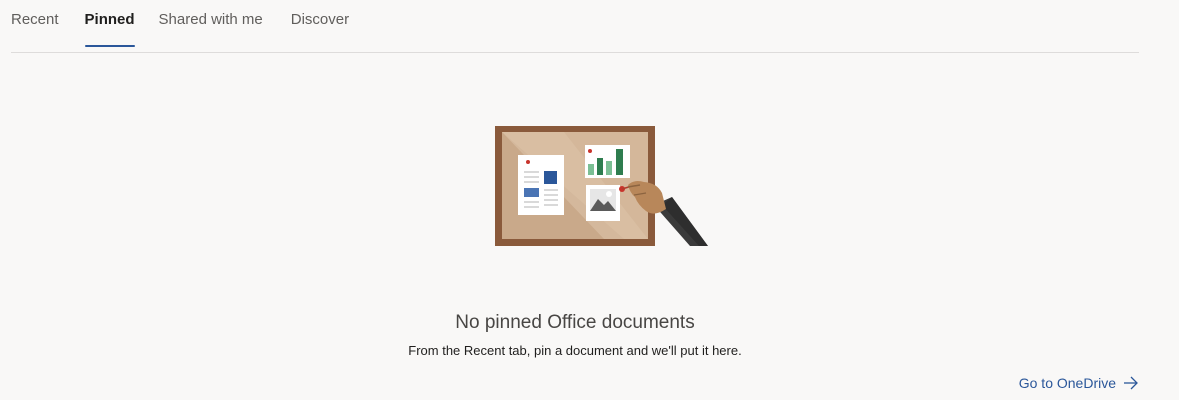 Image resolution: width=1179 pixels, height=400 pixels. Describe the element at coordinates (1067, 383) in the screenshot. I see `go-to-onedrive-label: Go to OneDrive` at that location.